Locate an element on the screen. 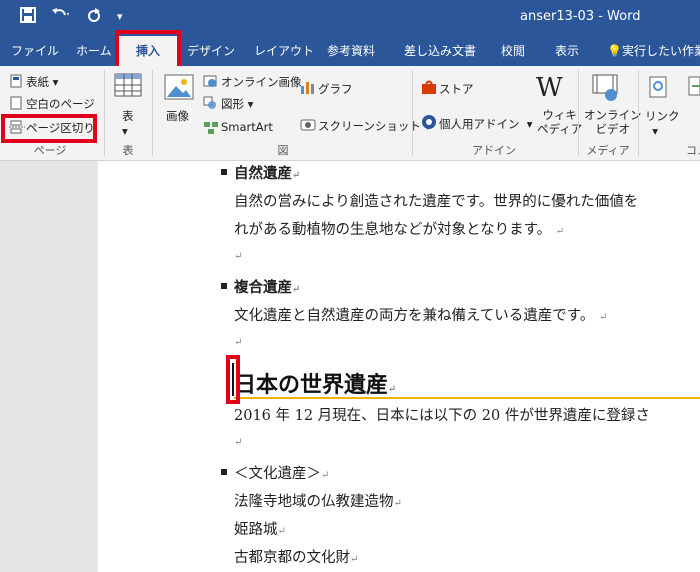 The image size is (700, 572). title-bar: ▾ anser13-03 - Word is located at coordinates (350, 18).